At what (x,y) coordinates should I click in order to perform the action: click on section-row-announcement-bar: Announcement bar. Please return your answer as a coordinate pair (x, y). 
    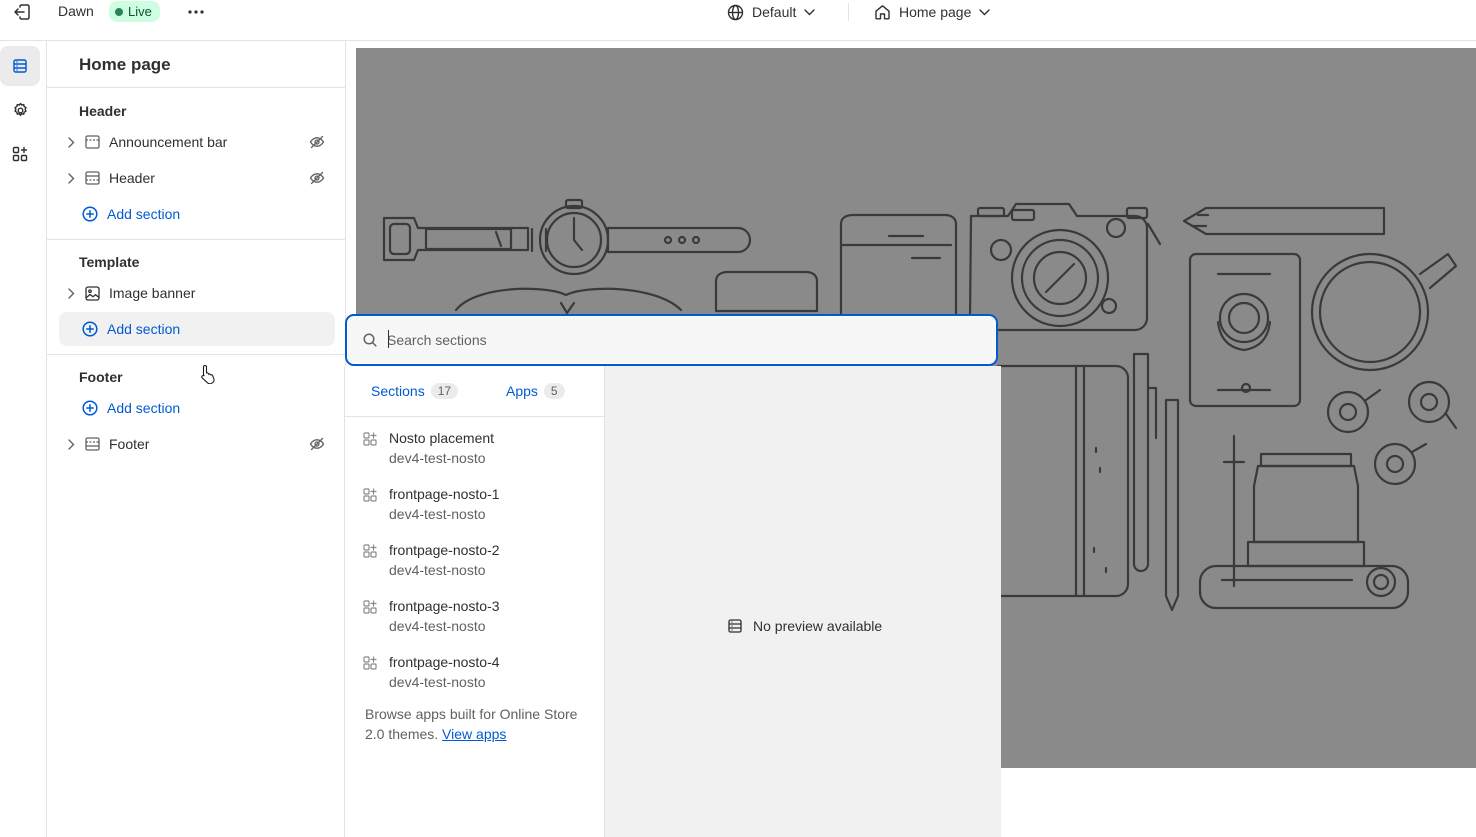
    Looking at the image, I should click on (197, 142).